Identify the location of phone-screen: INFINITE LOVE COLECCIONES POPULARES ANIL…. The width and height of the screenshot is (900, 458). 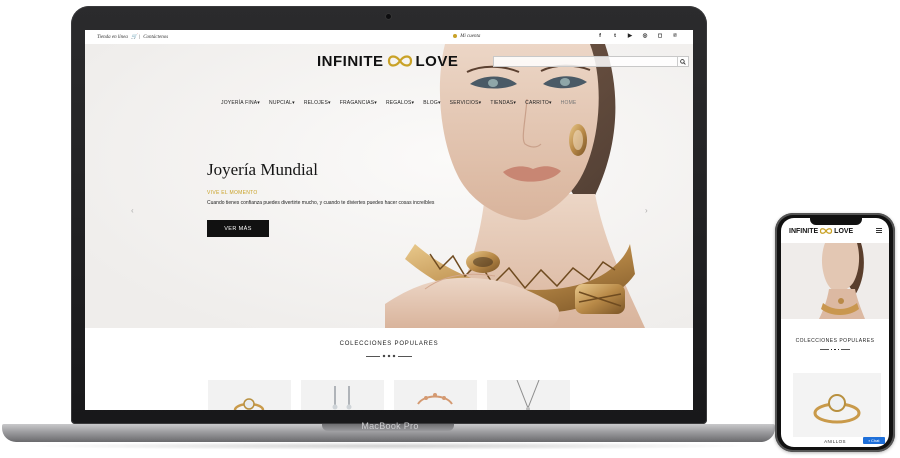
(835, 332).